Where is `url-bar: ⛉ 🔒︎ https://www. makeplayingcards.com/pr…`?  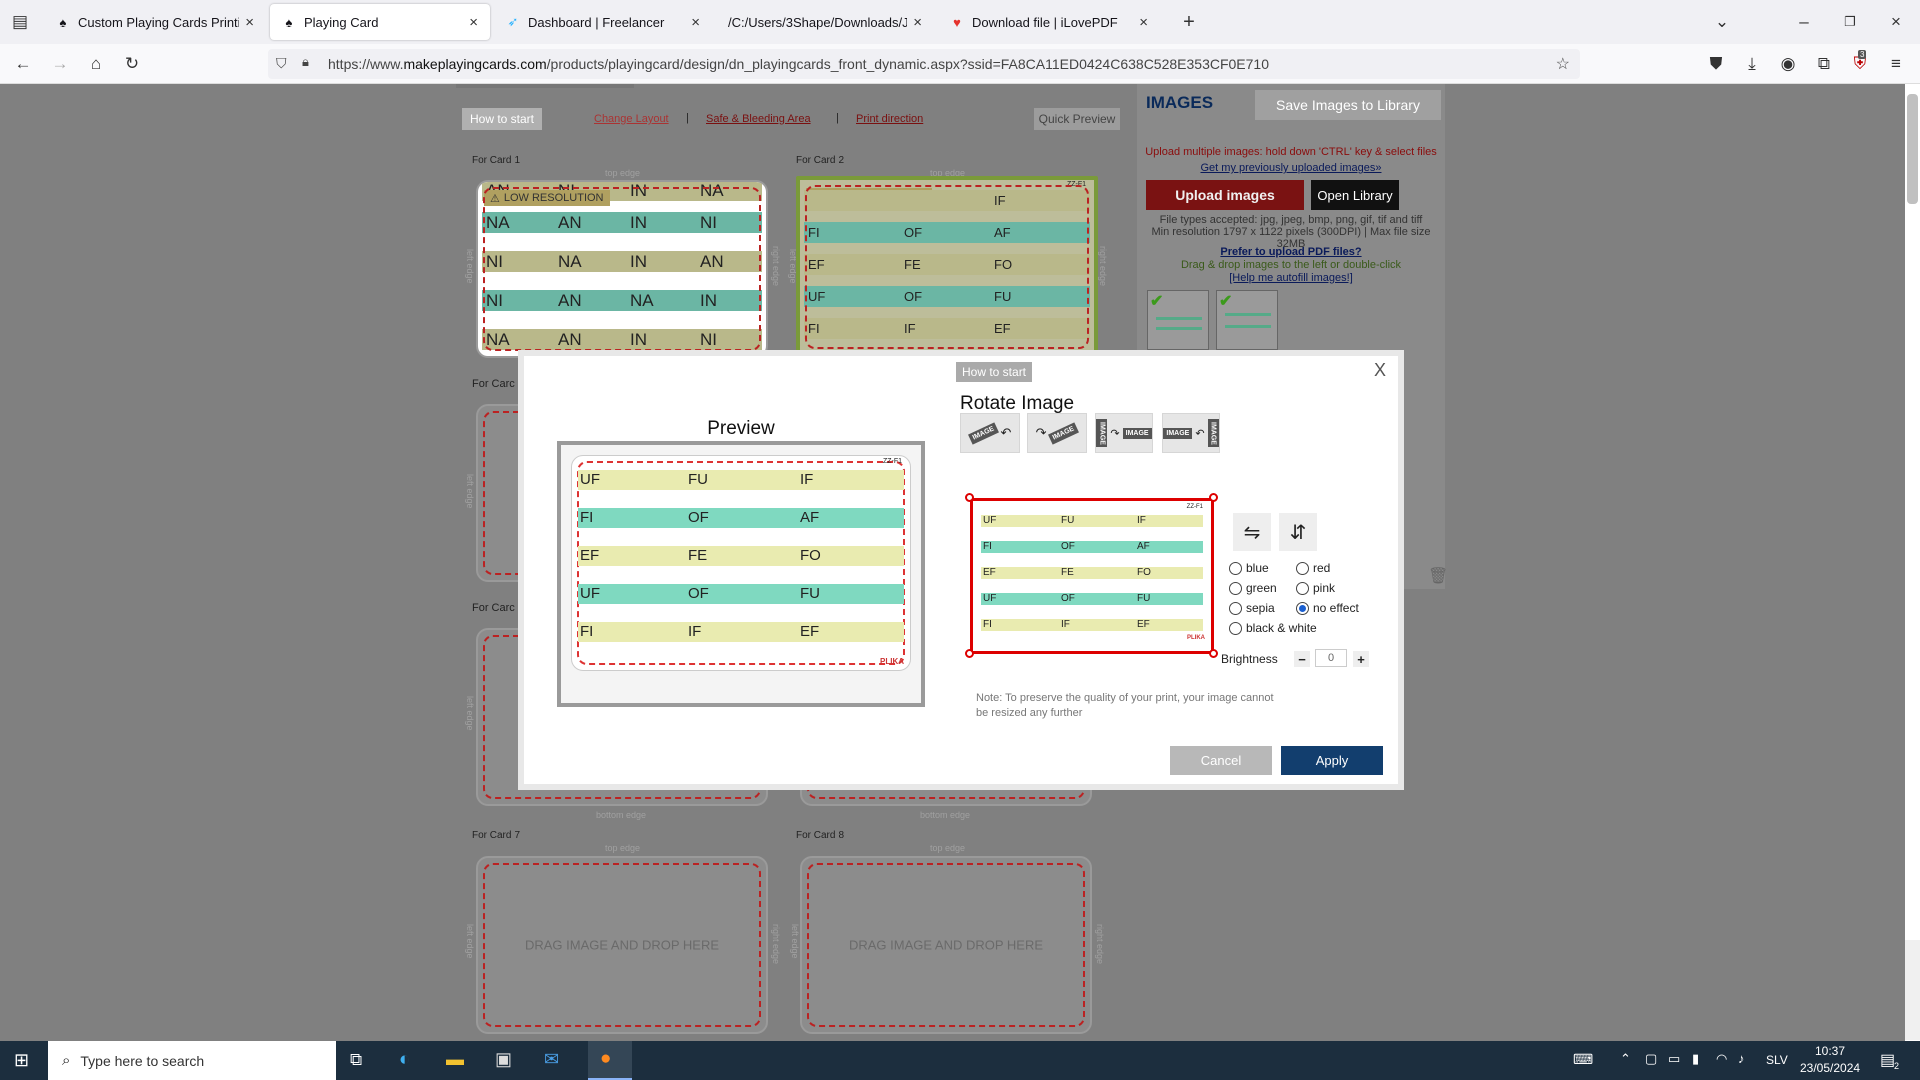
url-bar: ⛉ 🔒︎ https://www. makeplayingcards.com/pr… is located at coordinates (924, 64).